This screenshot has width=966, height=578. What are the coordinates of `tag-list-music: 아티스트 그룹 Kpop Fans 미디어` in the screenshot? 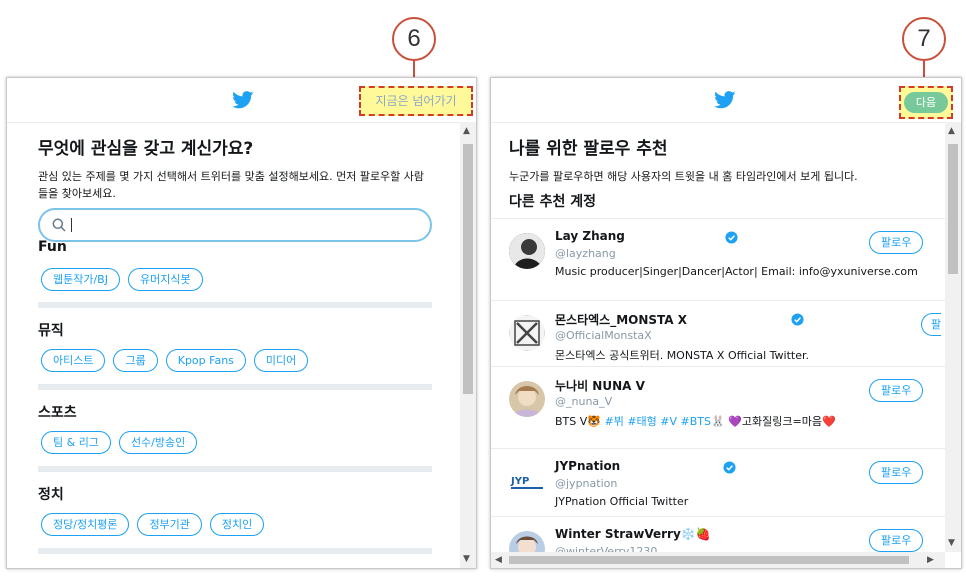 It's located at (175, 360).